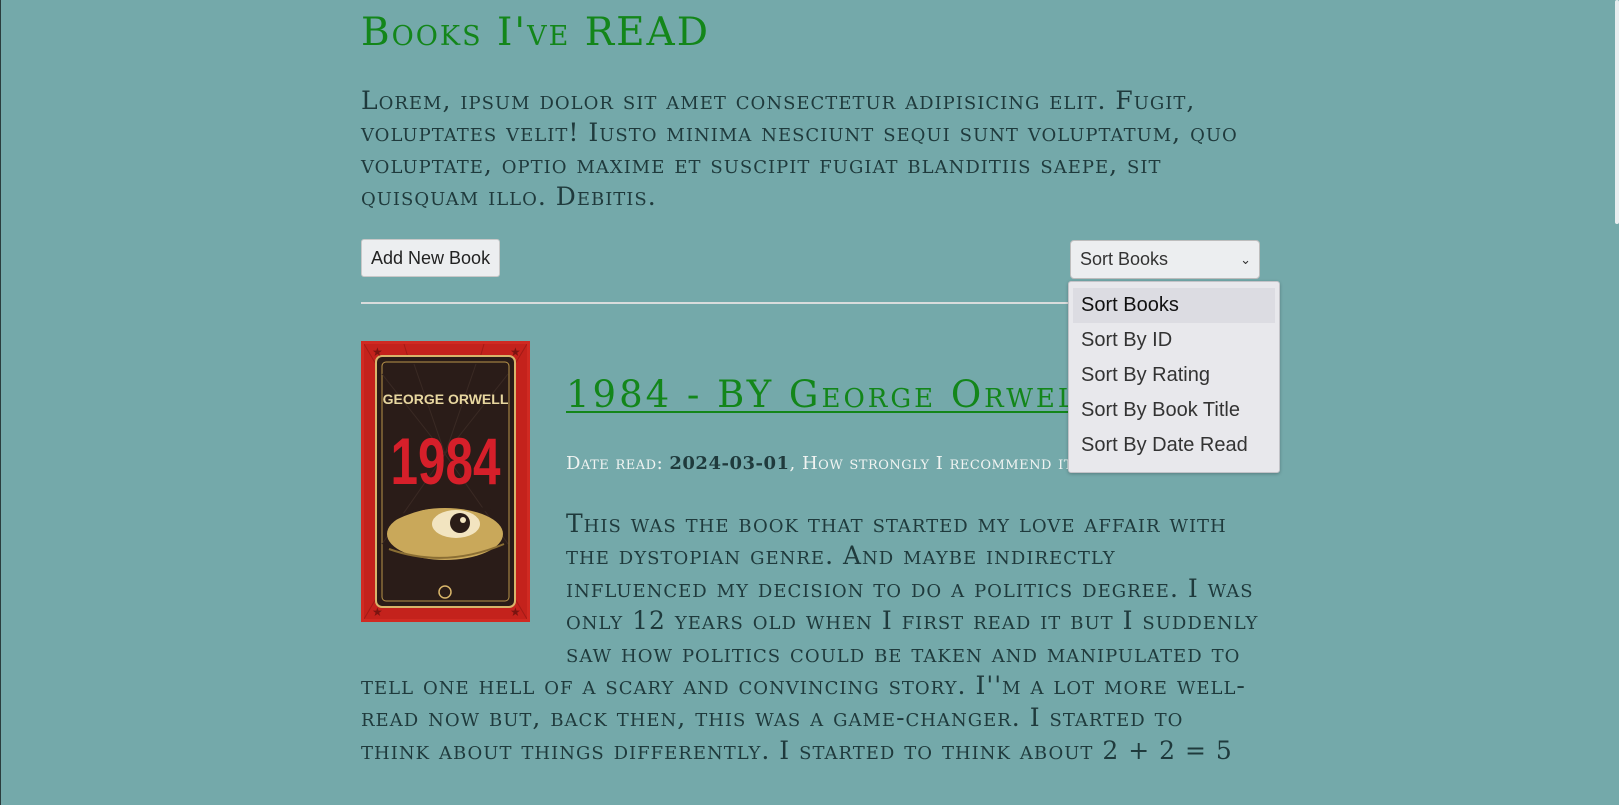 The image size is (1619, 805). Describe the element at coordinates (1617, 112) in the screenshot. I see `scrollbar-thumb` at that location.